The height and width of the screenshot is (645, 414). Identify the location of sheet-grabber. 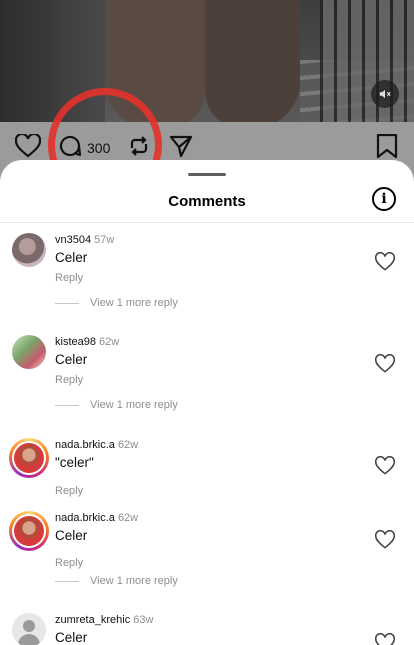
(207, 174).